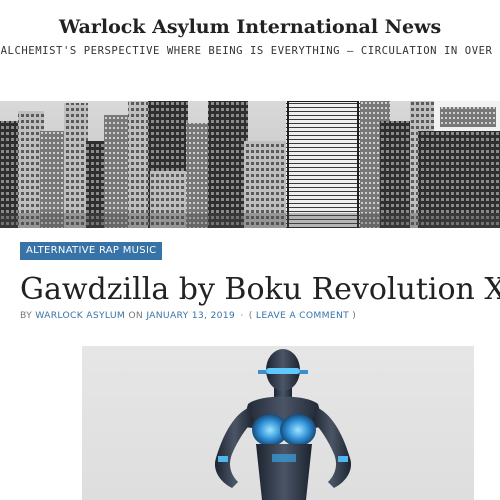  I want to click on meta-close-paren: ), so click(354, 315).